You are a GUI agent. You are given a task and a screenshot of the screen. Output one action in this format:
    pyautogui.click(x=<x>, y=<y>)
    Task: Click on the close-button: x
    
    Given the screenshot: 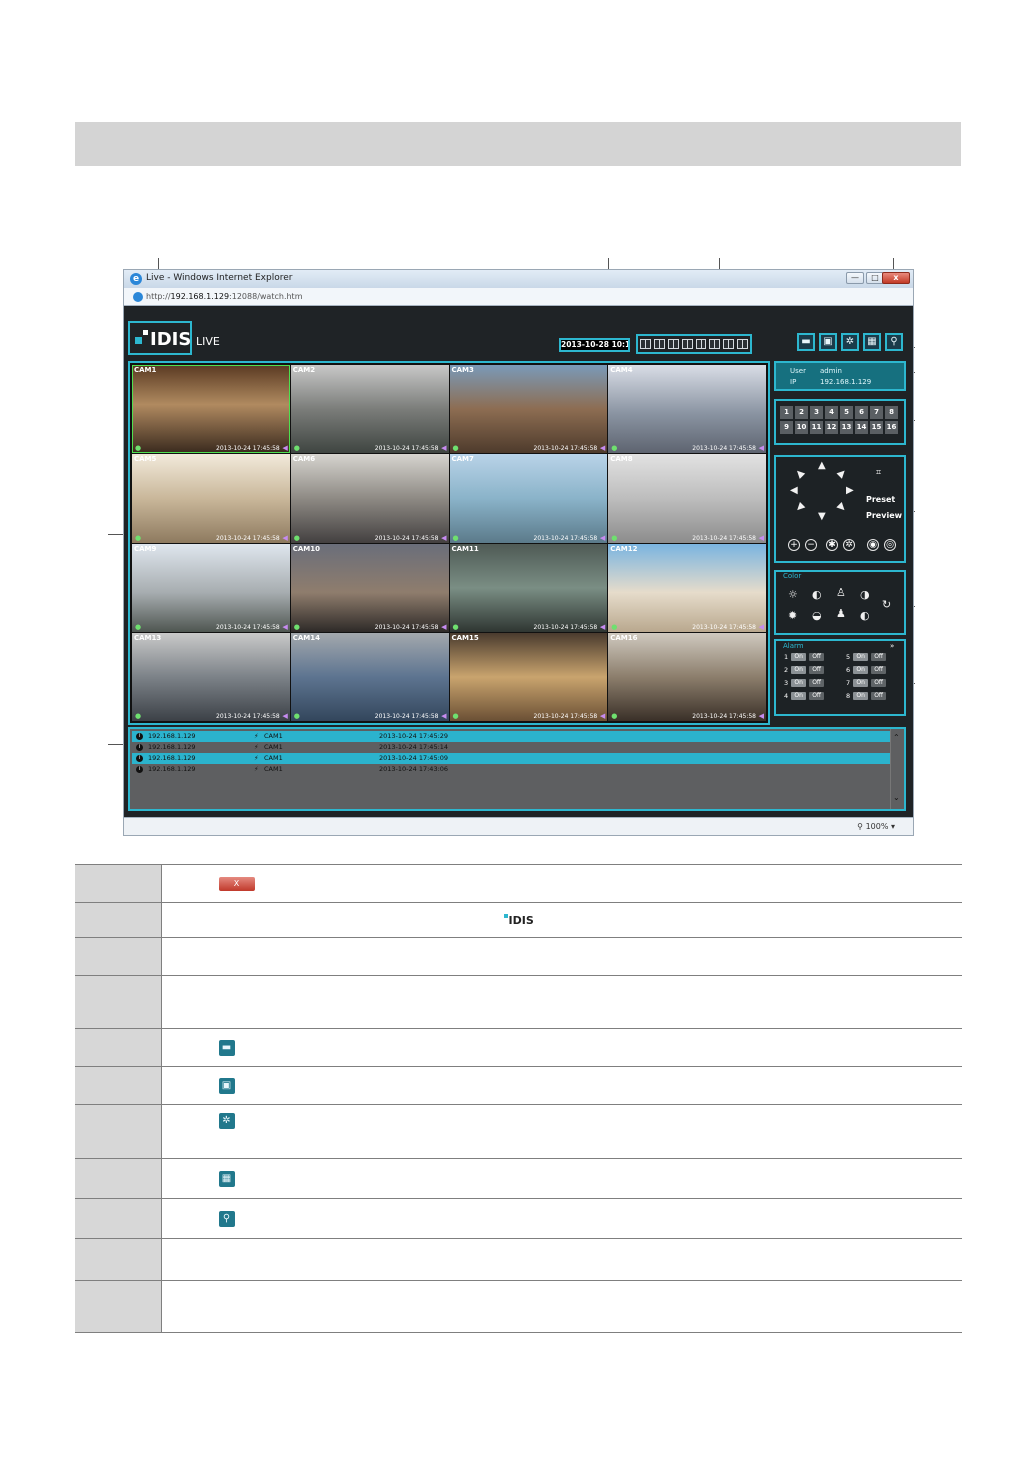 What is the action you would take?
    pyautogui.click(x=896, y=278)
    